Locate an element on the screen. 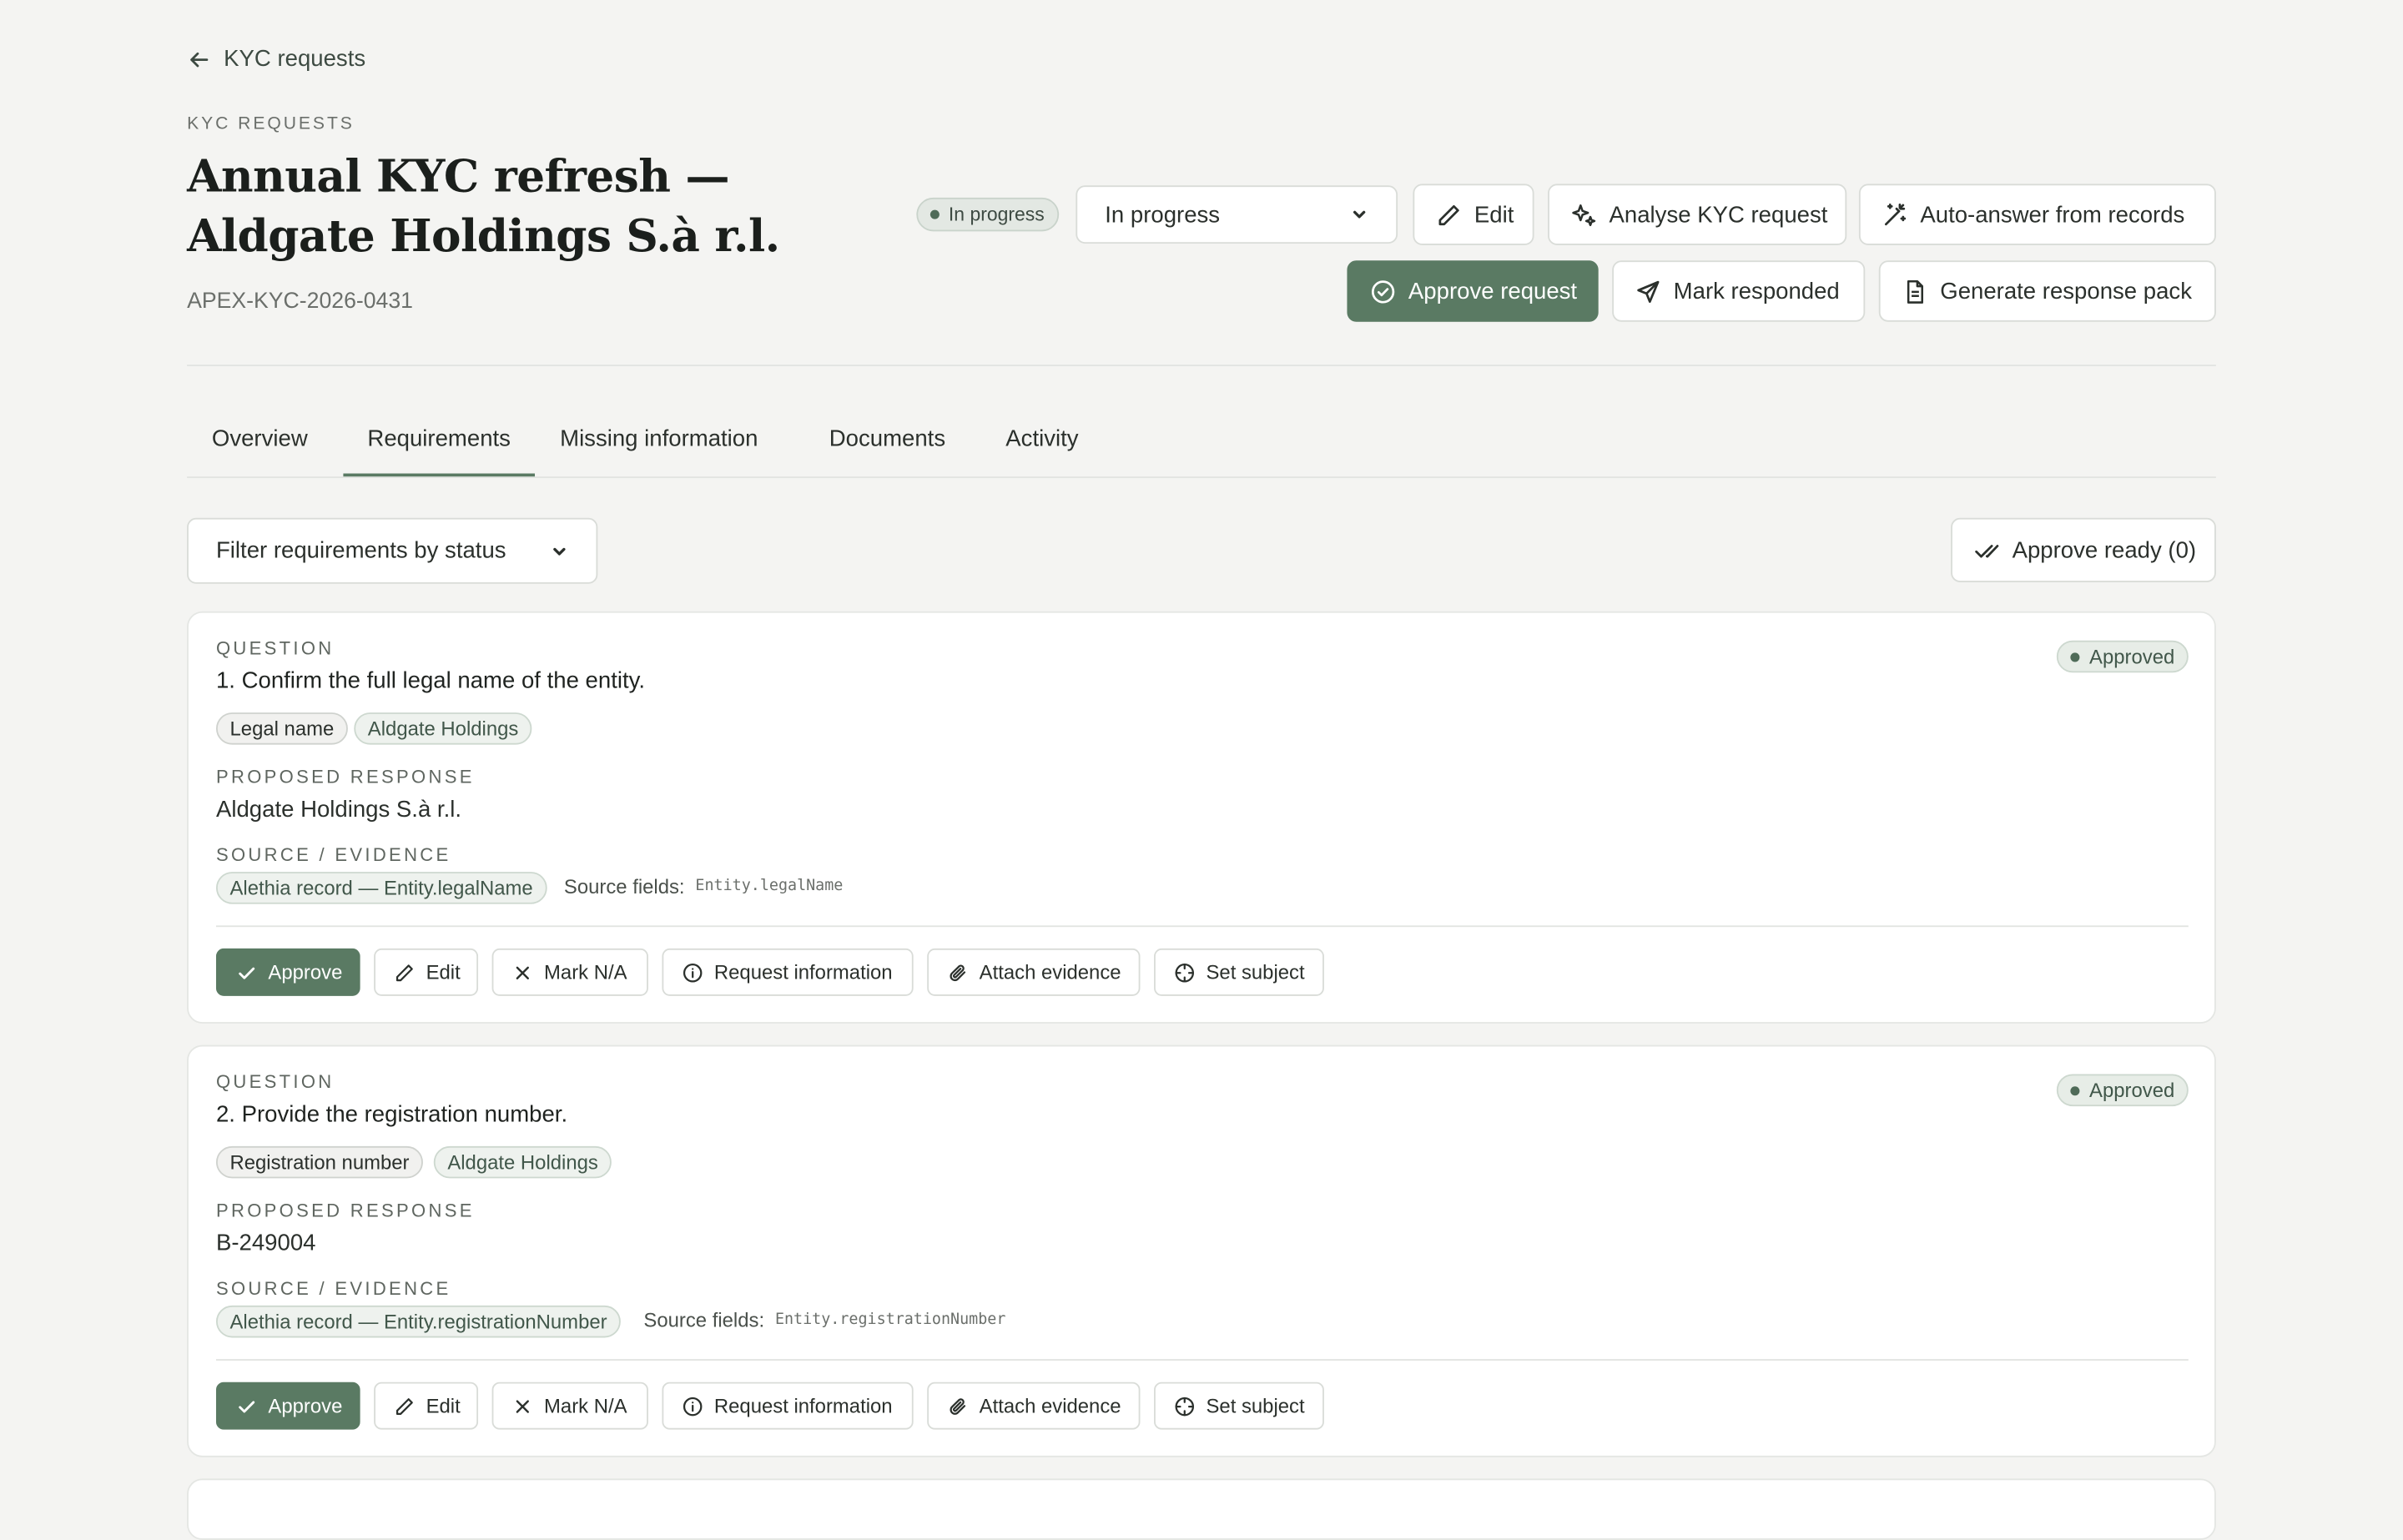  analyse-kyc-label: Analyse KYC request is located at coordinates (1719, 214).